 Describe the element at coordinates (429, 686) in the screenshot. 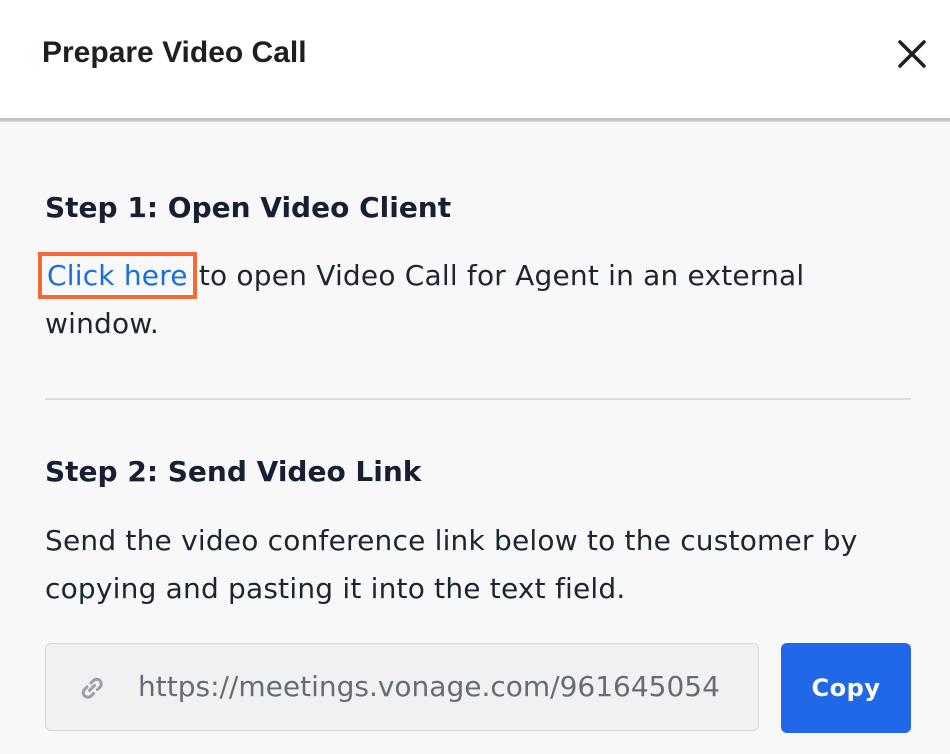

I see `video-link-value: https://meetings.vonage.com/961645054` at that location.